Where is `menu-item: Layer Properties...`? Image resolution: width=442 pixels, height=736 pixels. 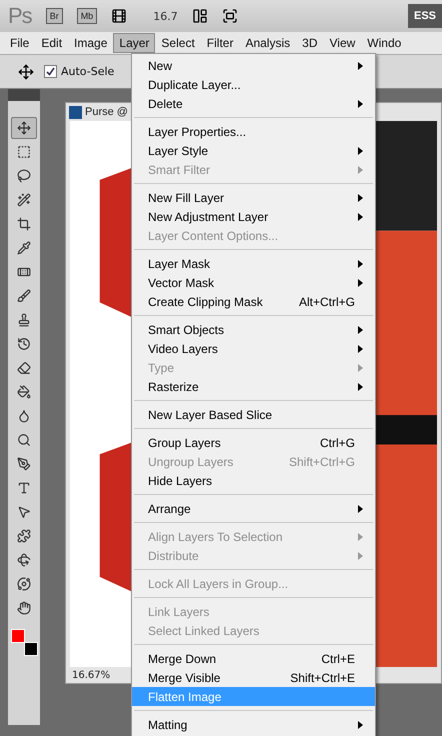
menu-item: Layer Properties... is located at coordinates (253, 131).